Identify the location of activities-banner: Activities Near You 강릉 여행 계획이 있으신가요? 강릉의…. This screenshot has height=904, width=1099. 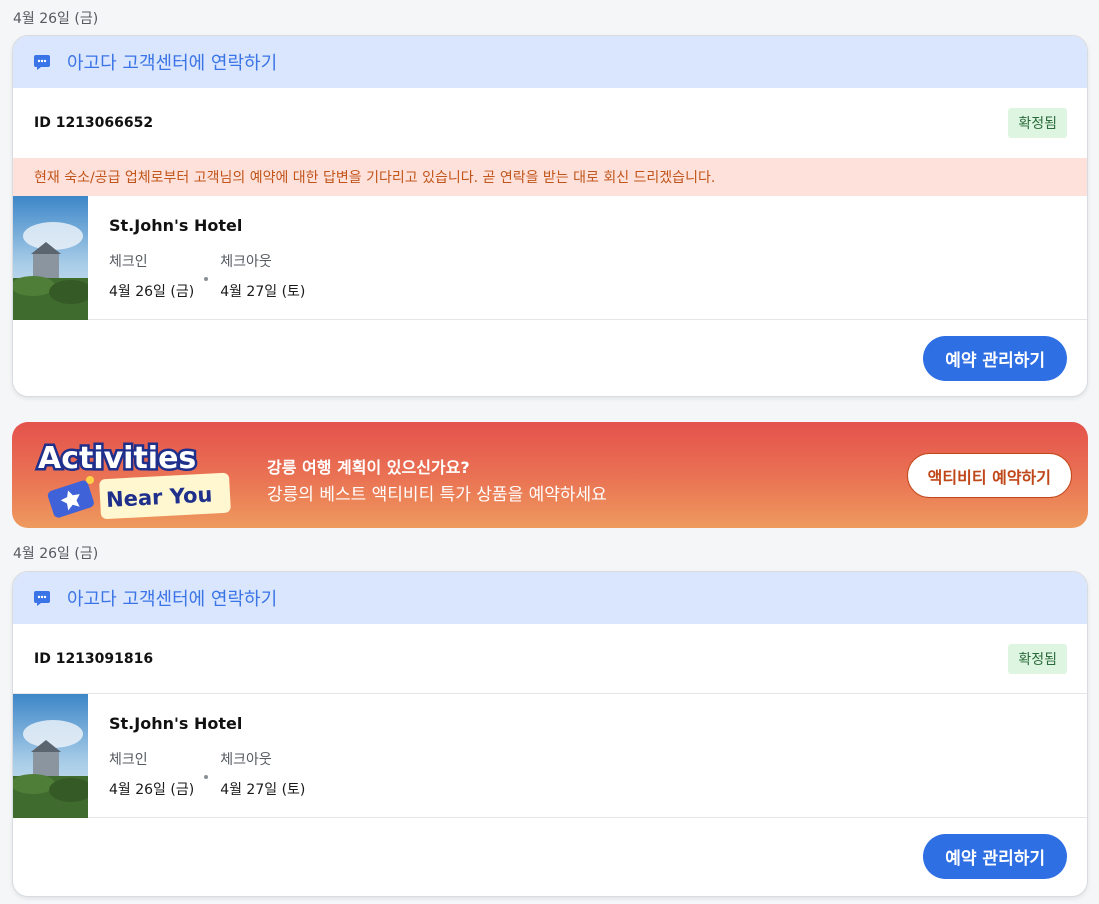
(550, 475).